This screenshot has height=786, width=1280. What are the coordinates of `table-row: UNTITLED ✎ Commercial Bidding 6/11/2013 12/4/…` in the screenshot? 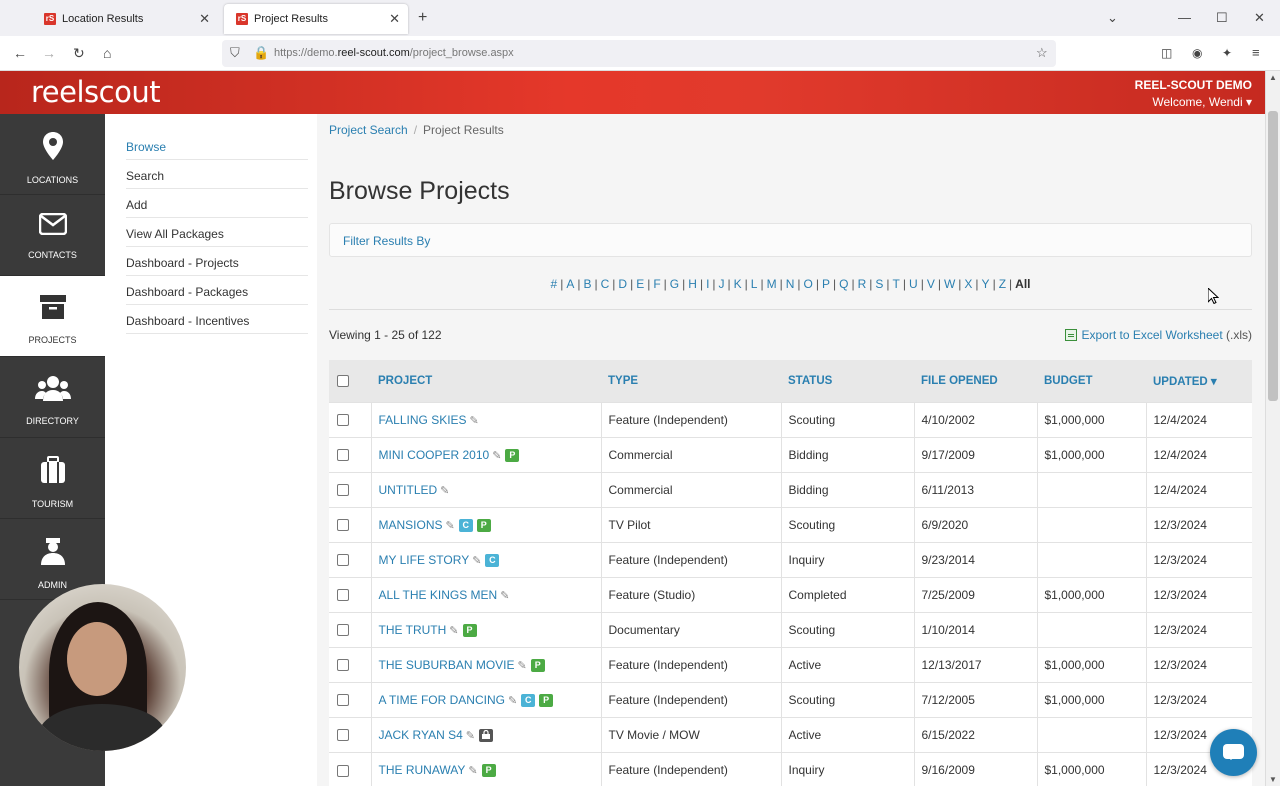 It's located at (790, 489).